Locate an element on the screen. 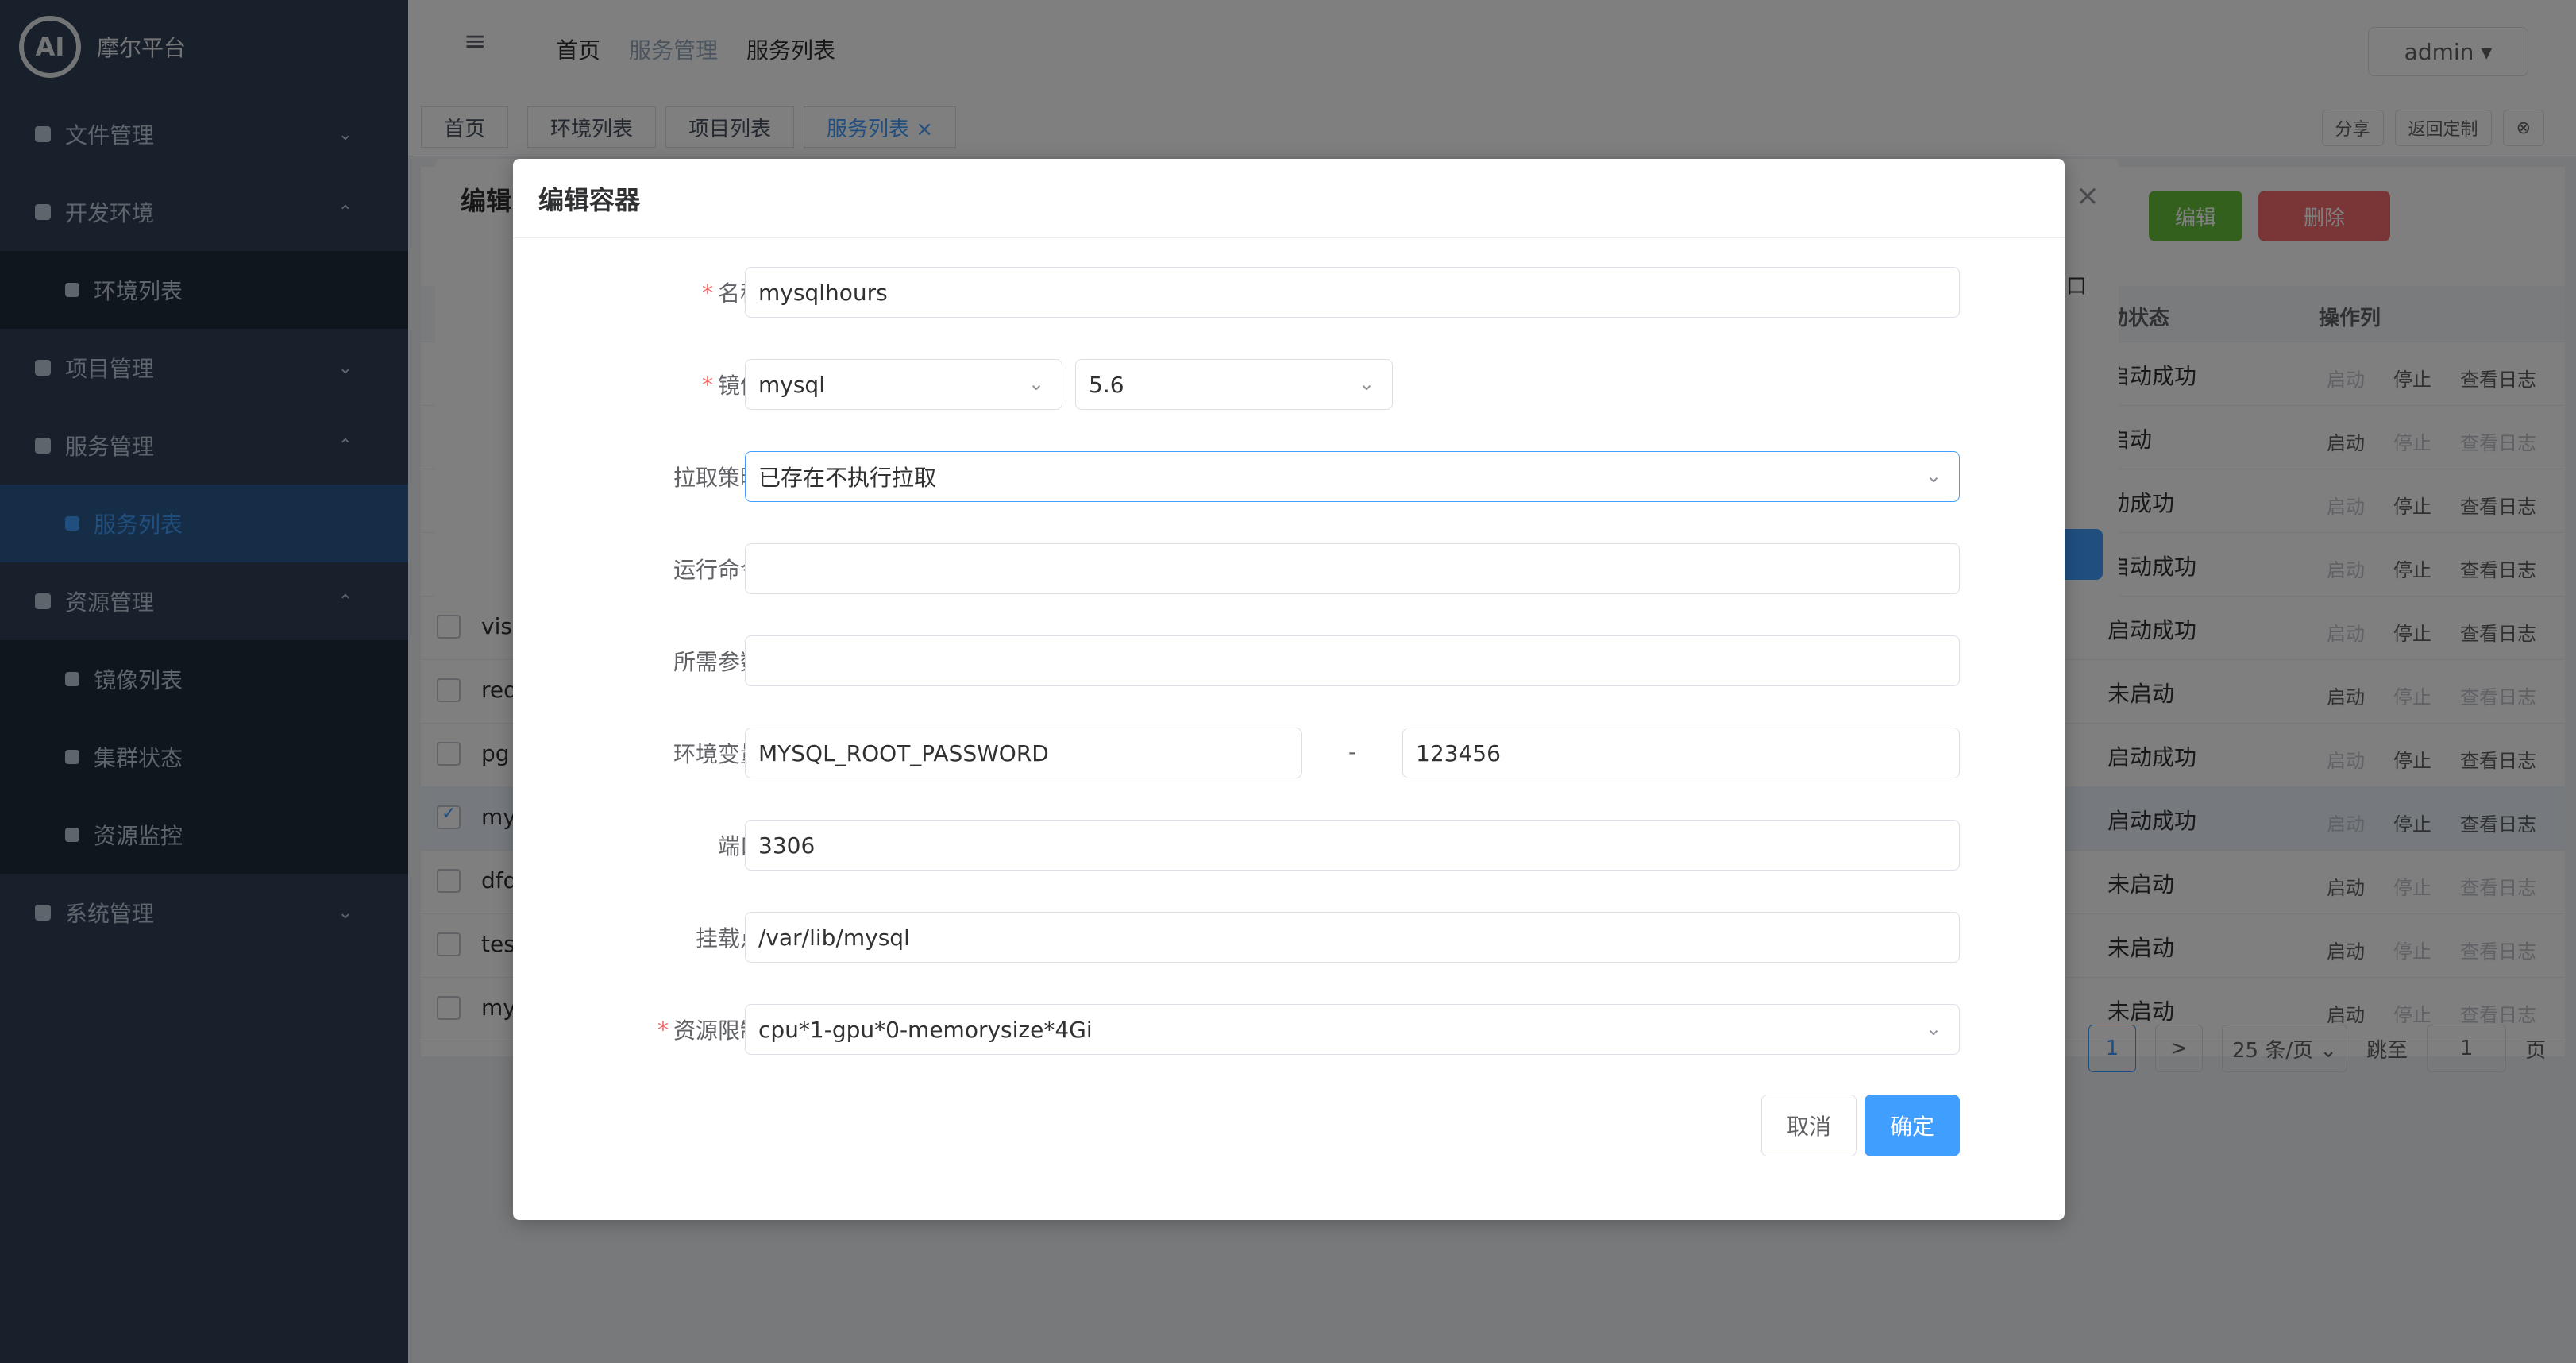  form-row-resource: * 资源限制 cpu*1-gpu*0-memorysize*4Gi ⌄ is located at coordinates (1289, 1029).